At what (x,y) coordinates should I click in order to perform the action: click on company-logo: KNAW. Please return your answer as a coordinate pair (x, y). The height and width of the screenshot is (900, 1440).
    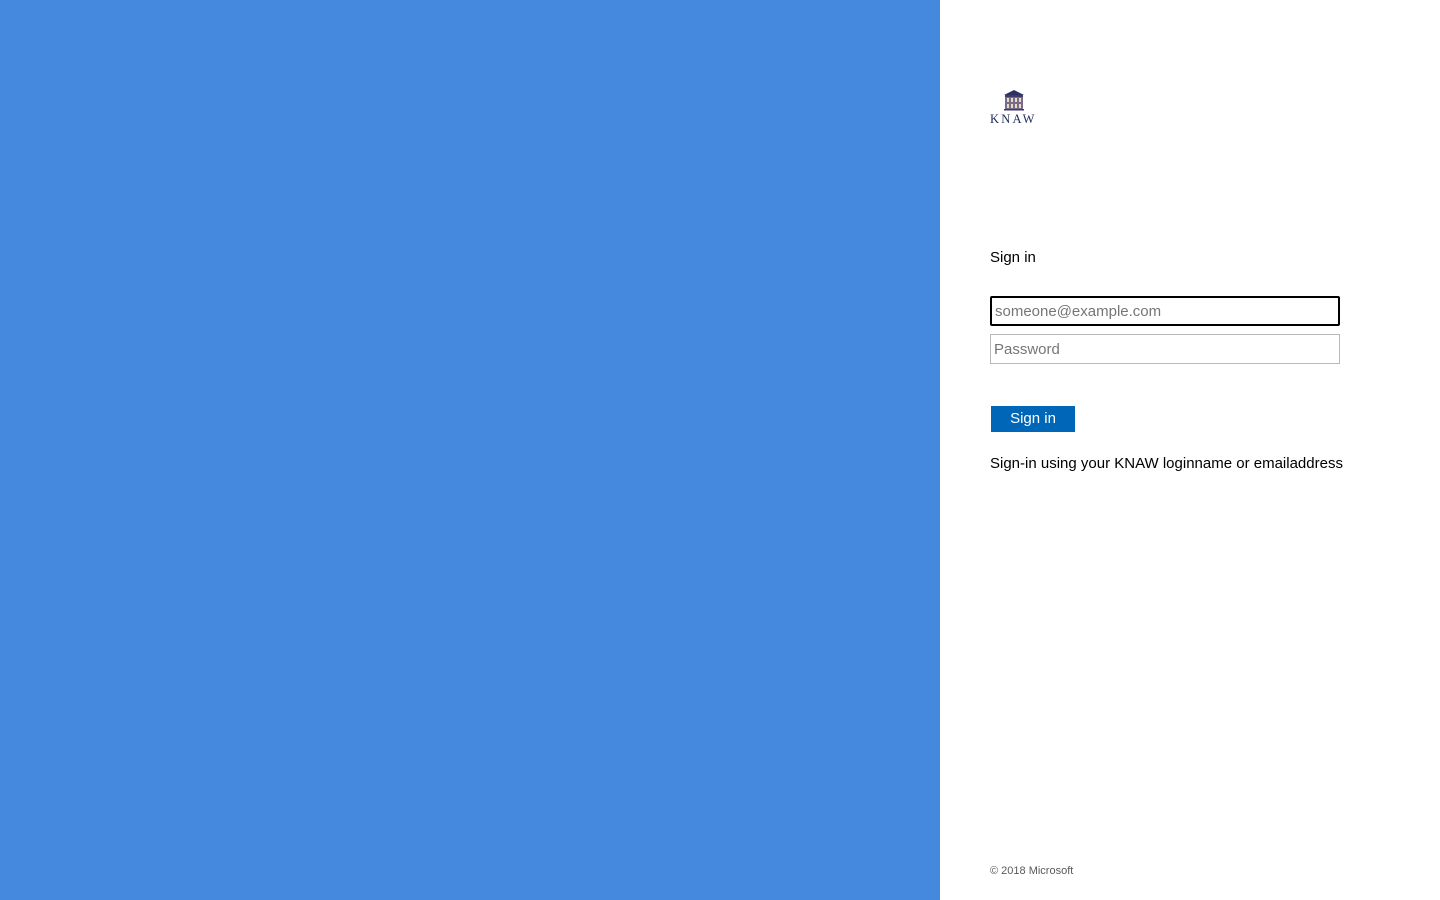
    Looking at the image, I should click on (1014, 108).